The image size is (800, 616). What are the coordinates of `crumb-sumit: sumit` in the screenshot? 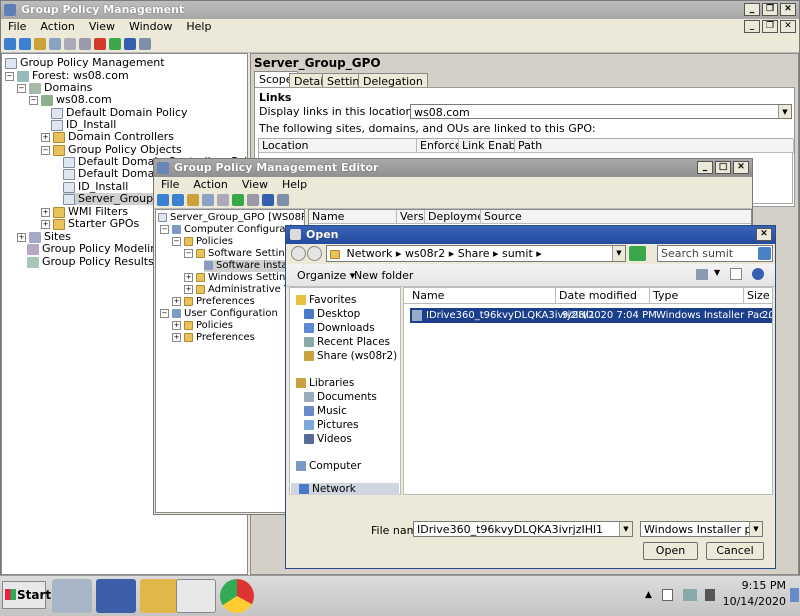 It's located at (517, 253).